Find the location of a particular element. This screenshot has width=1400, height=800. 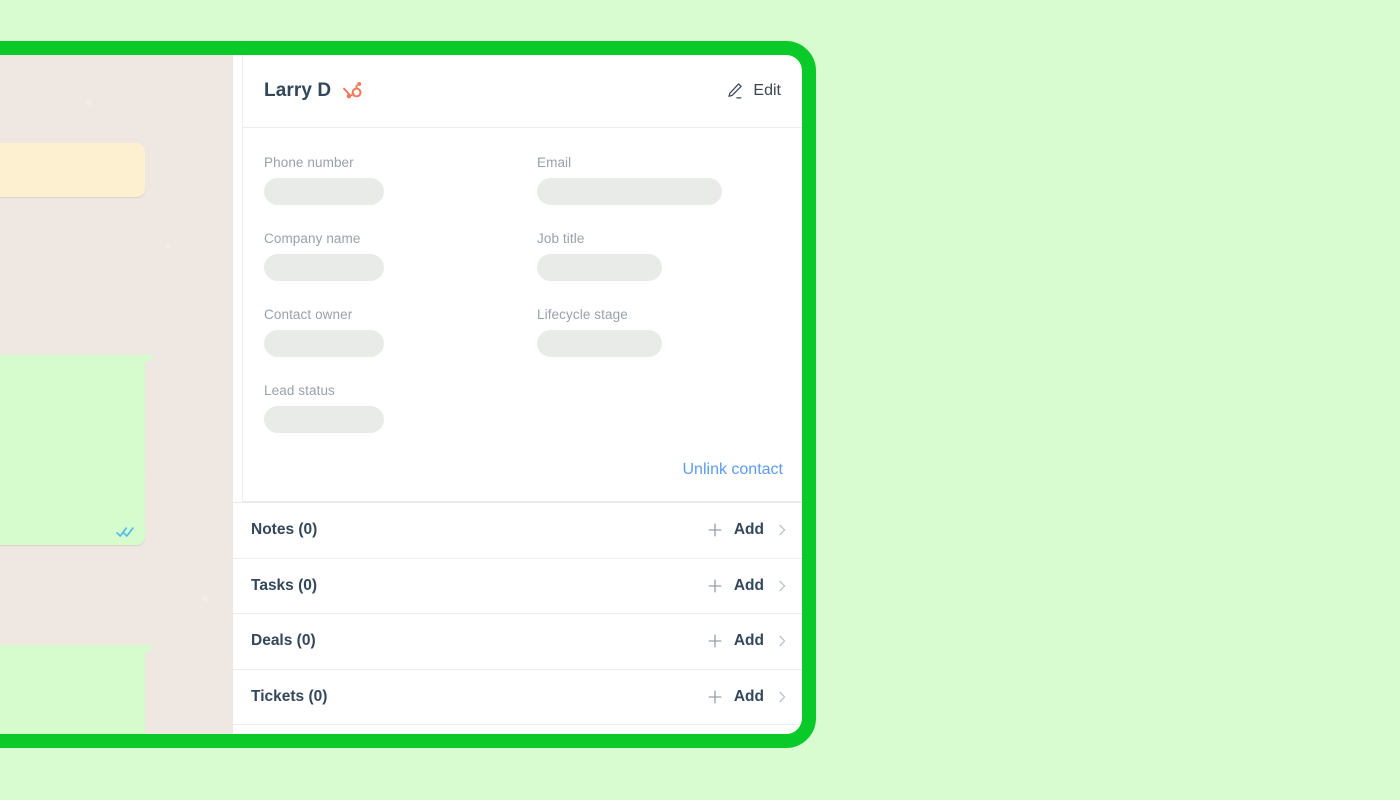

property-email: Email is located at coordinates (659, 180).